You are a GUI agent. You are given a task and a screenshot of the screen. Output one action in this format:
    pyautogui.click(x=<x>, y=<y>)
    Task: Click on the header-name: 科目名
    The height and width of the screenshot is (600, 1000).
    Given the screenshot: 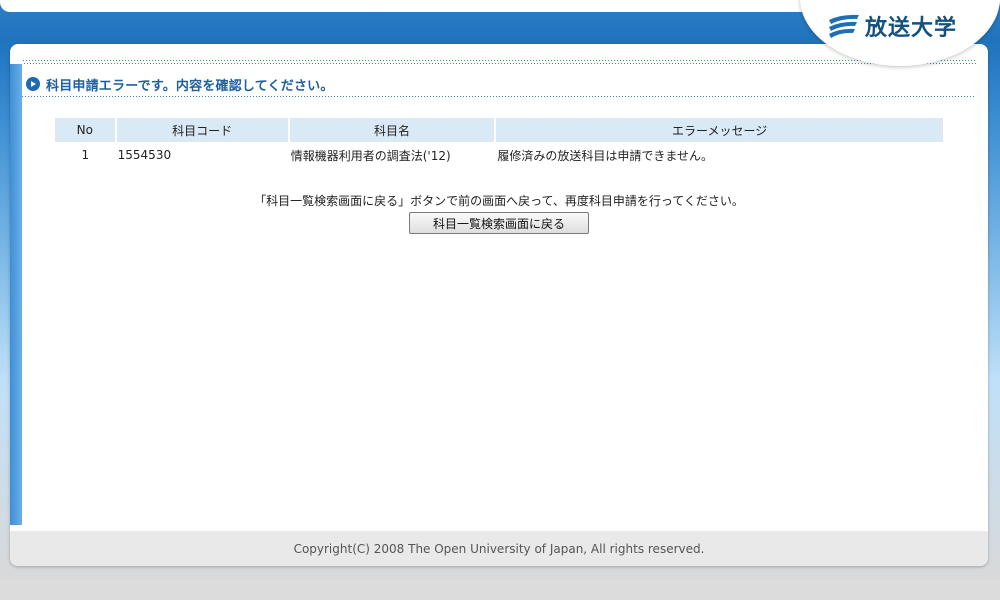 What is the action you would take?
    pyautogui.click(x=391, y=130)
    